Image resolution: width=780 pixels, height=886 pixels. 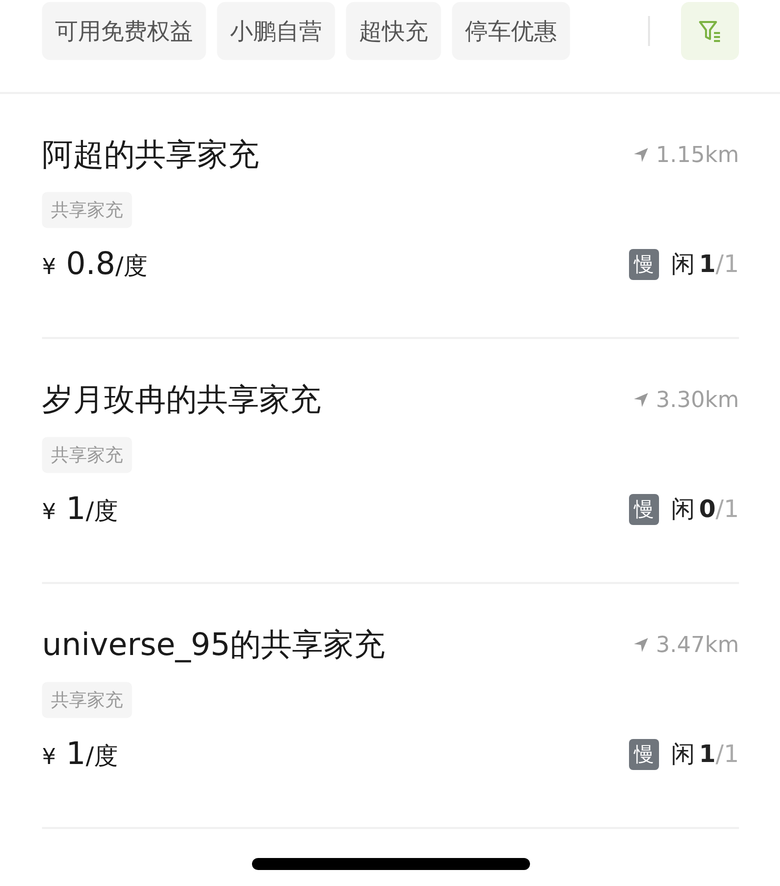 What do you see at coordinates (697, 155) in the screenshot?
I see `distance: 1.15km` at bounding box center [697, 155].